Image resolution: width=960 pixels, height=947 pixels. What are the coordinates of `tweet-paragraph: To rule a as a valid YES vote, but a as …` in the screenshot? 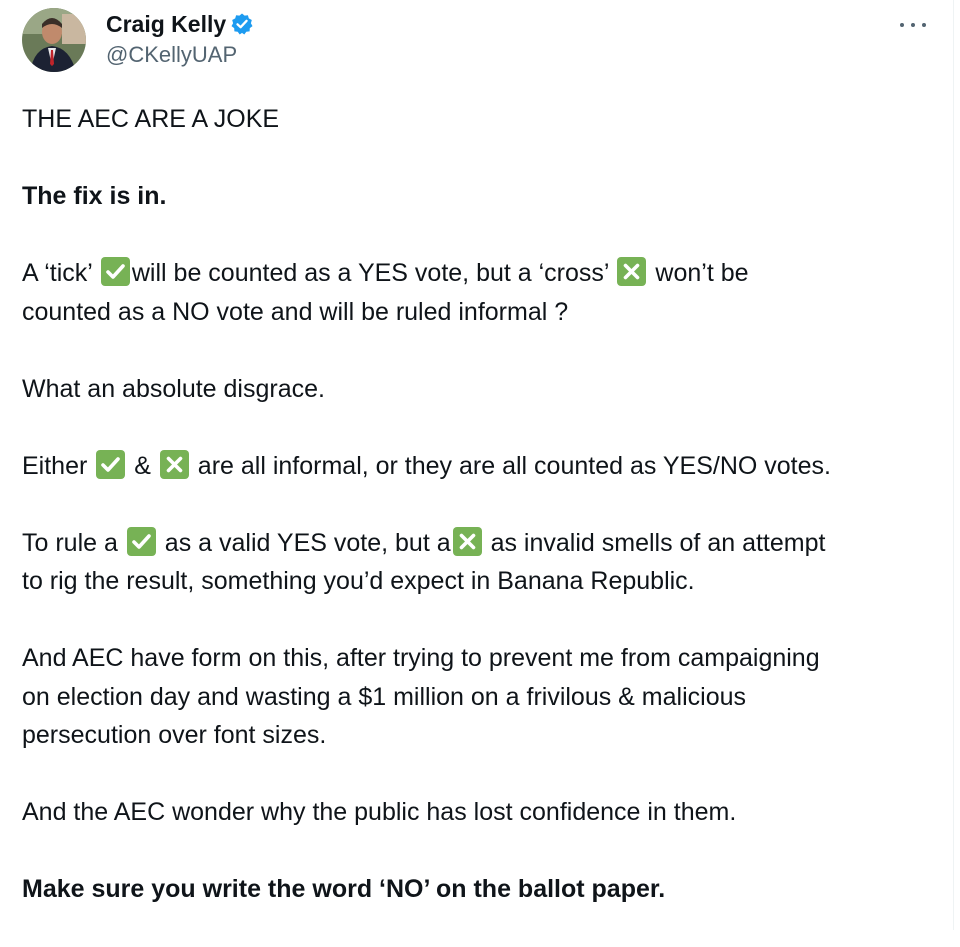 It's located at (482, 562).